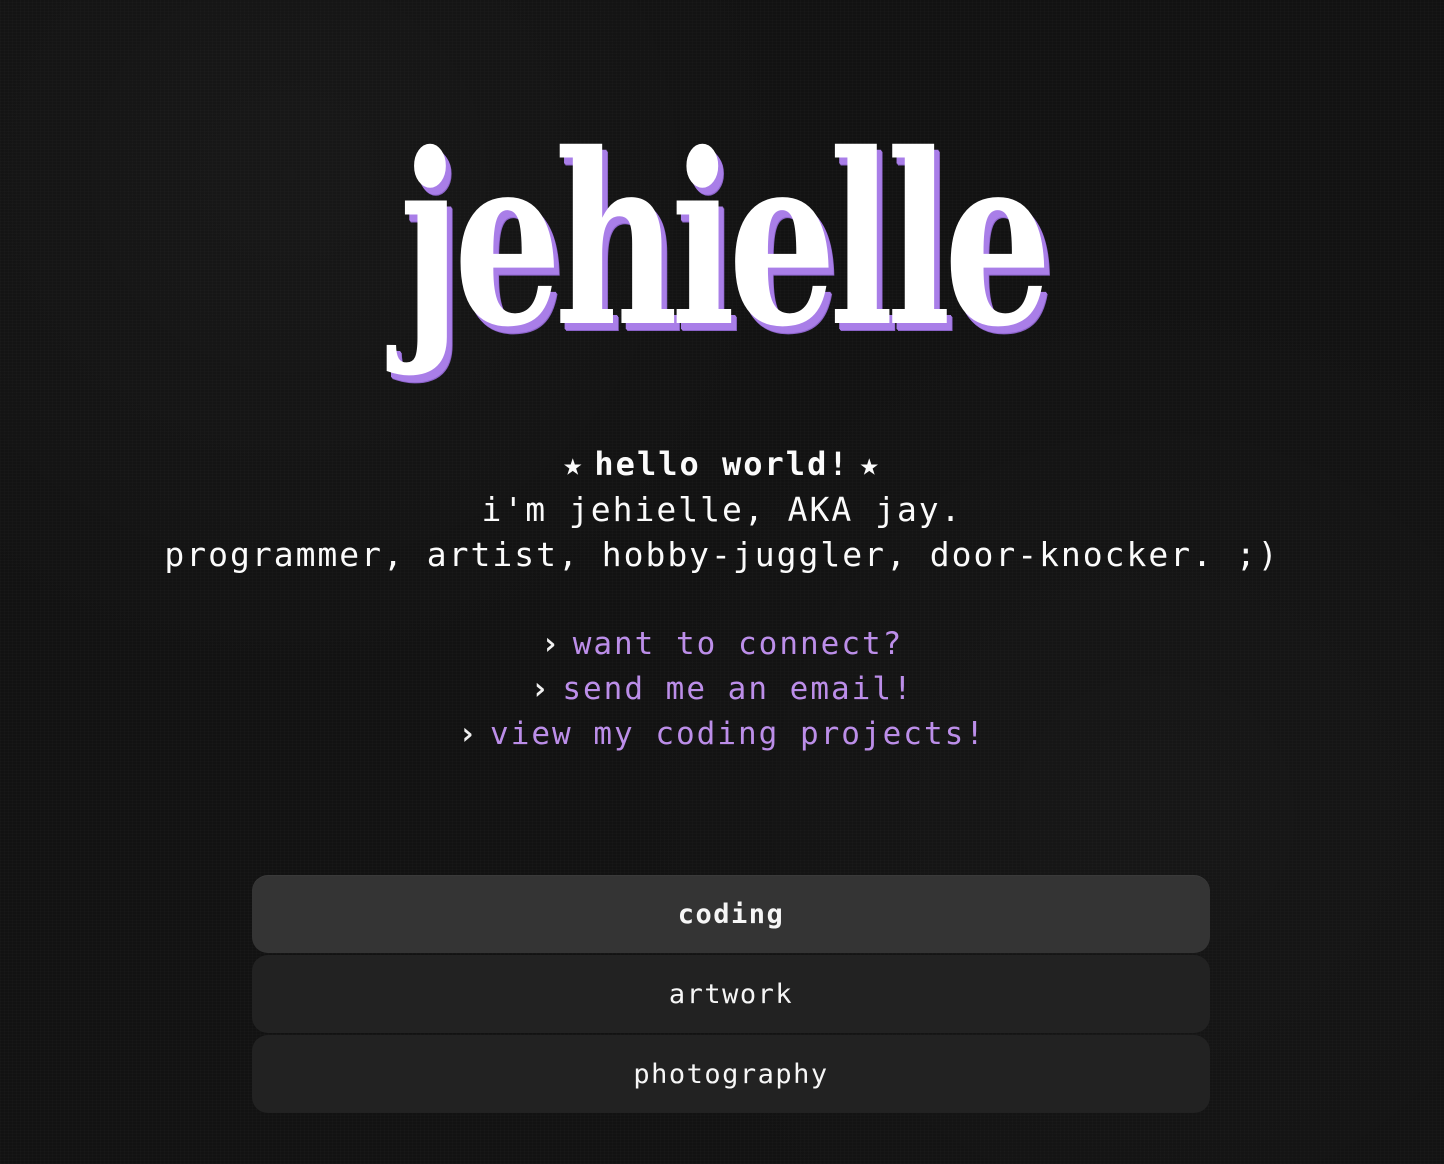 This screenshot has height=1164, width=1444. I want to click on portfolio-tabs: coding artwork photography, so click(731, 995).